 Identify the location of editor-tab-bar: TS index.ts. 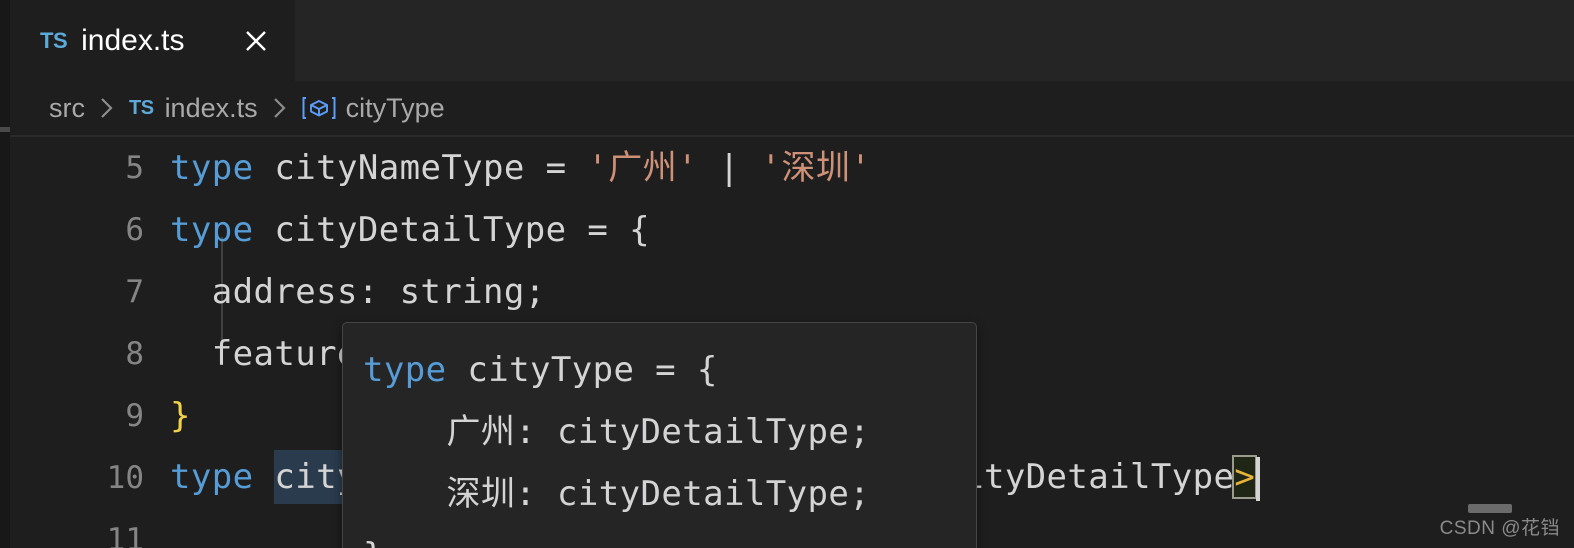
(792, 40).